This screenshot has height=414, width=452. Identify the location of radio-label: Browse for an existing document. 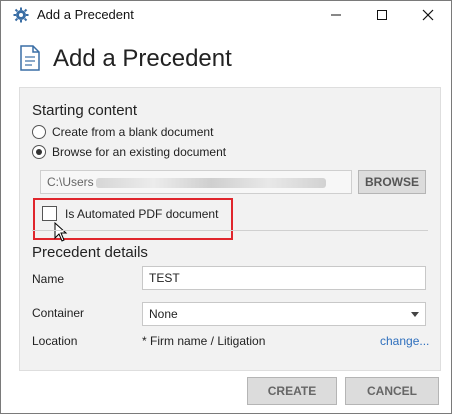
(139, 152).